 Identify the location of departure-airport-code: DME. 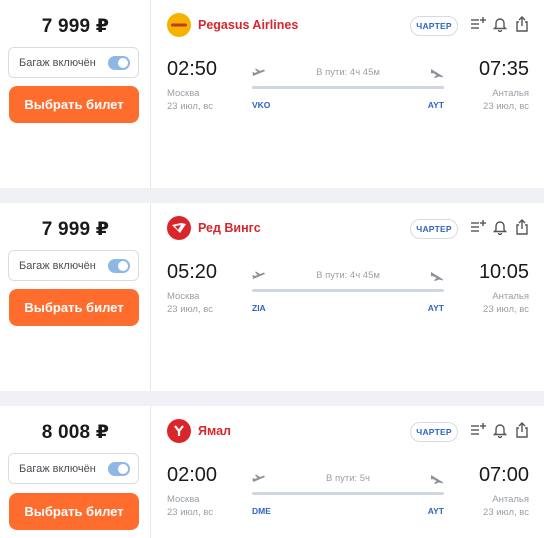
(261, 511).